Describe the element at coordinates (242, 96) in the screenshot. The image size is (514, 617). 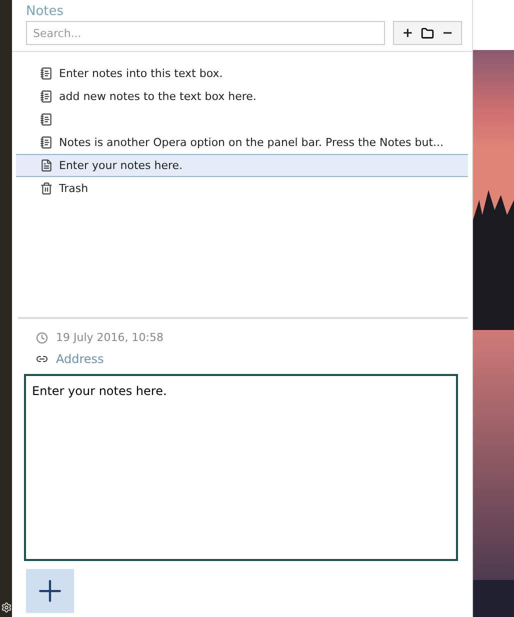
I see `note-item: add new notes to the text box here.` at that location.